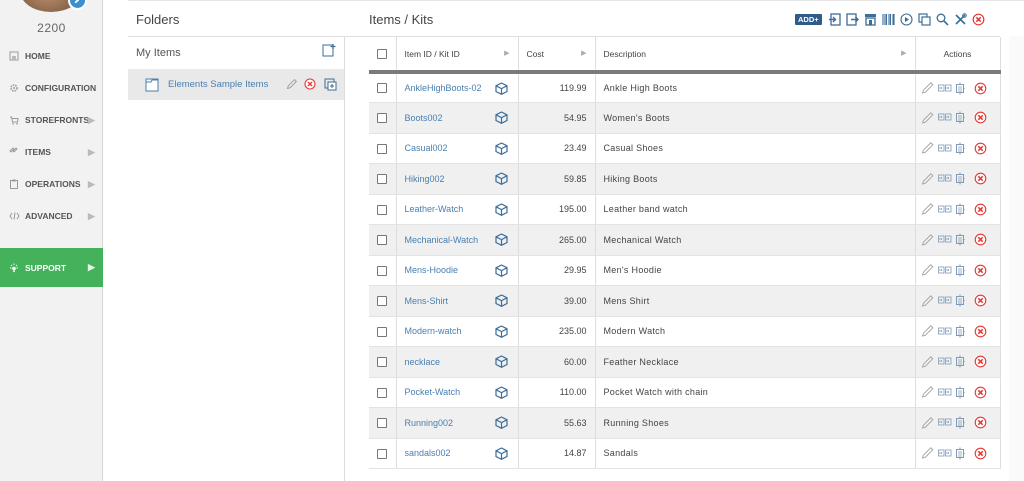 Image resolution: width=1024 pixels, height=481 pixels. What do you see at coordinates (685, 148) in the screenshot?
I see `table-row: Casual002 23.49 Casual Shoes` at bounding box center [685, 148].